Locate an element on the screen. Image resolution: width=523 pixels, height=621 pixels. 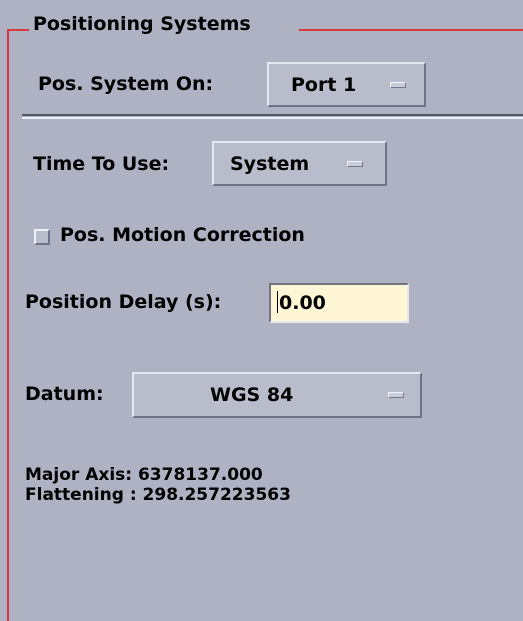
pos-system-value: Port 1 is located at coordinates (324, 84).